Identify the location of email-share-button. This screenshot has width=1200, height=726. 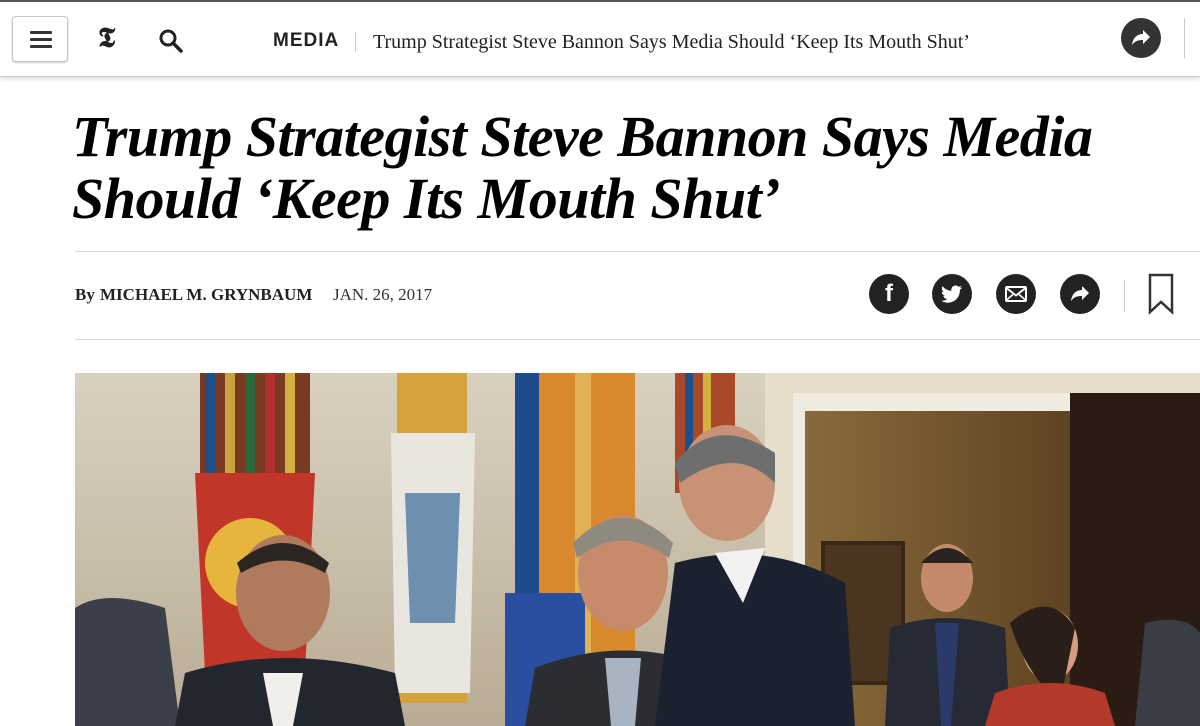
(1016, 294).